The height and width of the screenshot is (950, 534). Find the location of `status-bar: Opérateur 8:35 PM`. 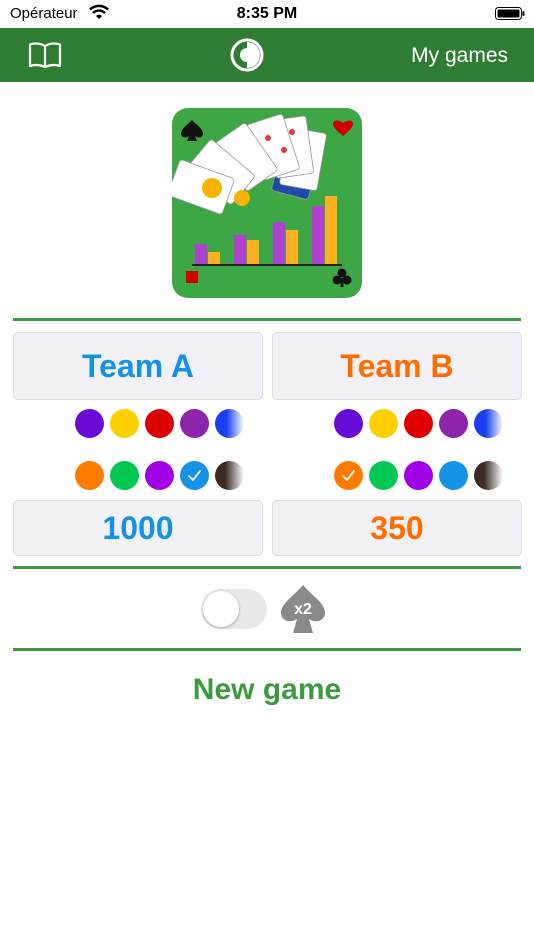

status-bar: Opérateur 8:35 PM is located at coordinates (267, 14).